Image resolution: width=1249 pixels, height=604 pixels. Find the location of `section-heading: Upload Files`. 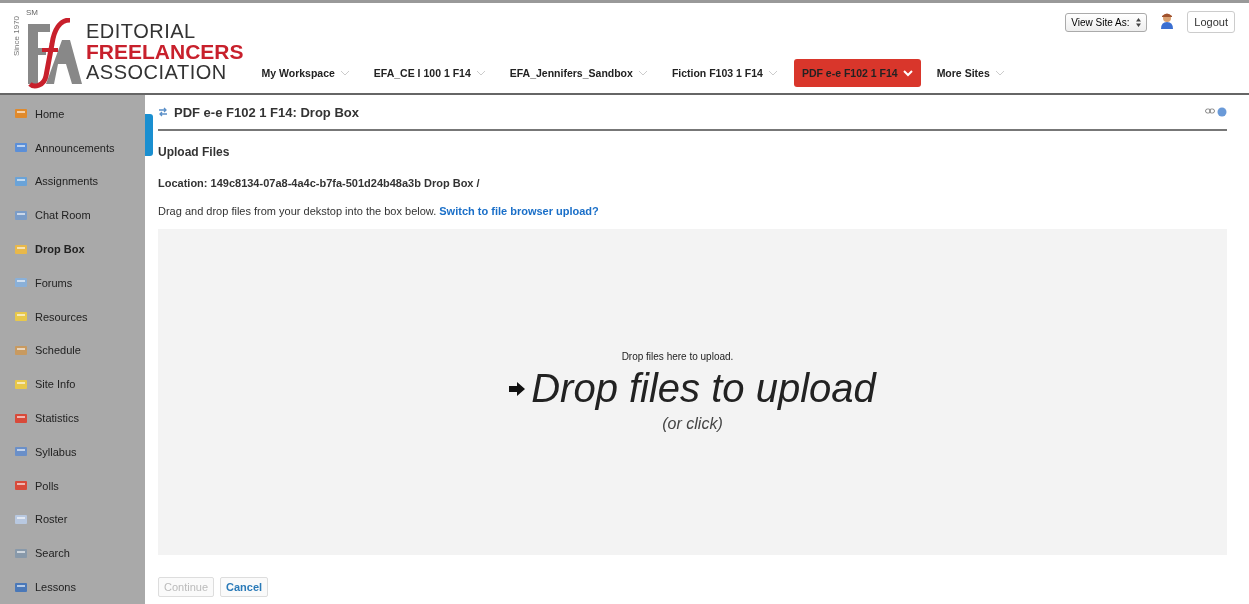

section-heading: Upload Files is located at coordinates (194, 152).